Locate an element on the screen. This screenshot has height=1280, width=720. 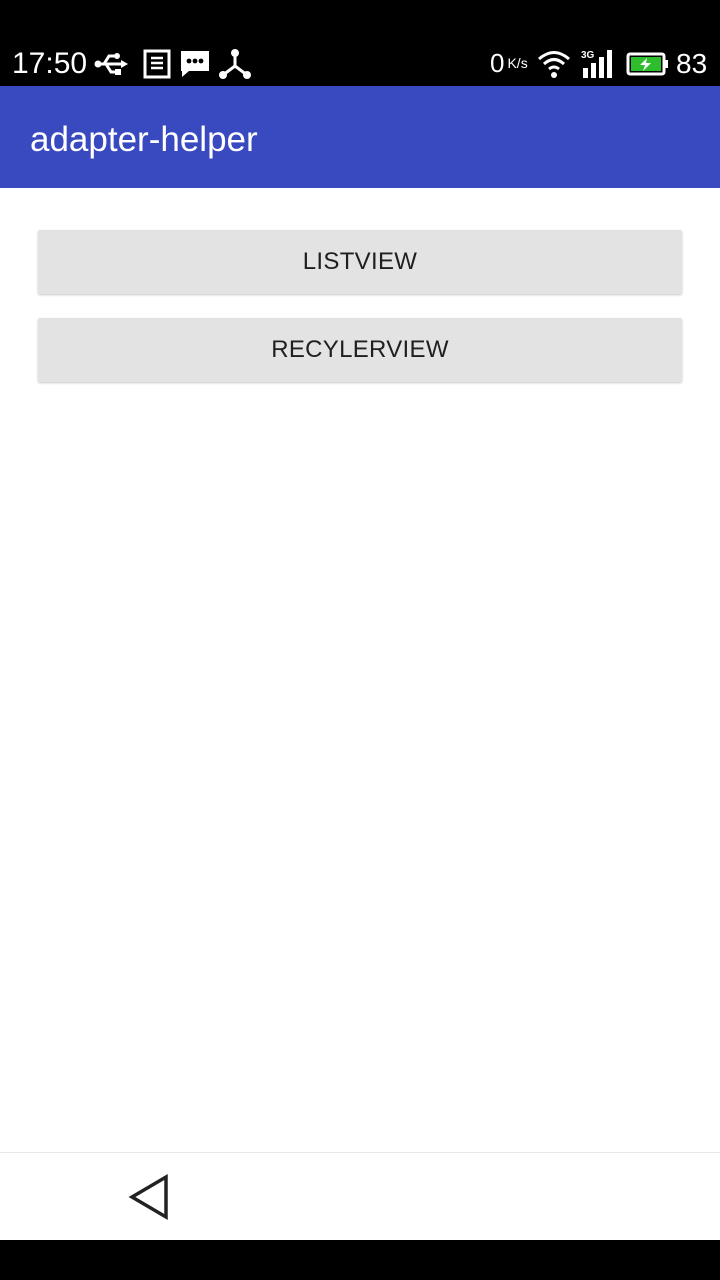
listview-button: LISTVIEW is located at coordinates (360, 262).